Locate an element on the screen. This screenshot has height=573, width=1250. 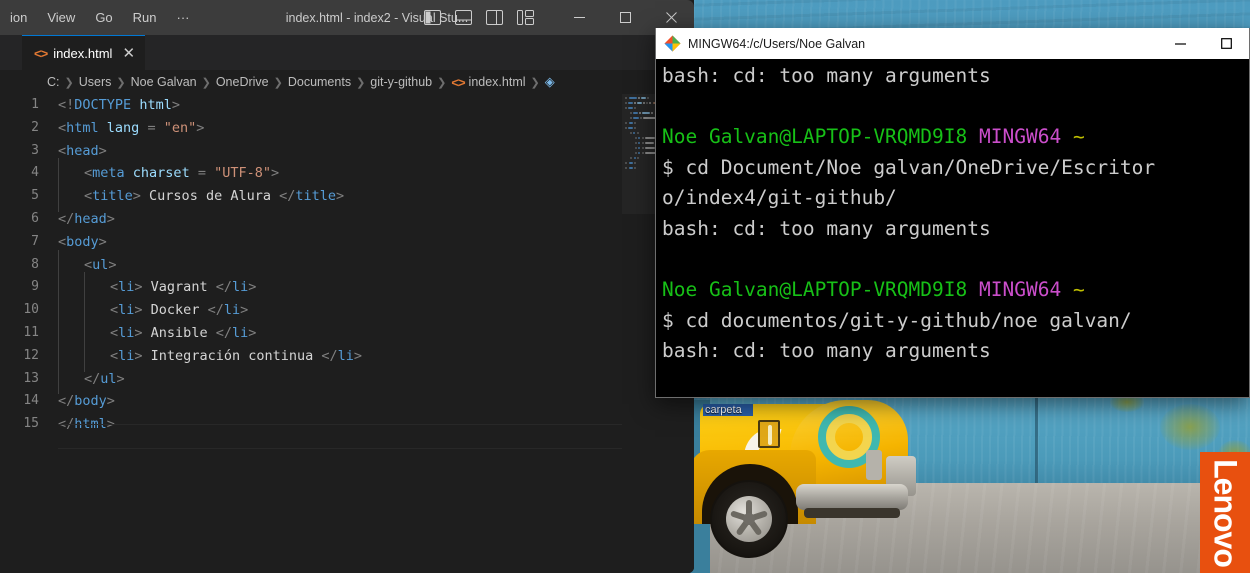
breadcrumb-item-5: git-y-github is located at coordinates (401, 82).